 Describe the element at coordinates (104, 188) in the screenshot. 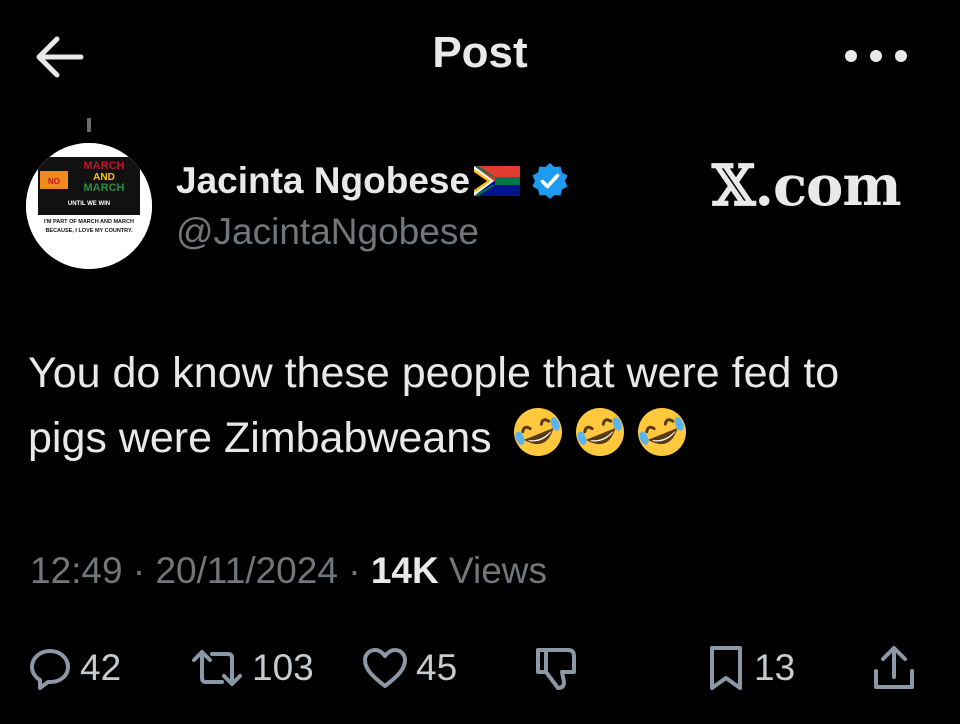

I see `avatar-line3: MARCH` at that location.